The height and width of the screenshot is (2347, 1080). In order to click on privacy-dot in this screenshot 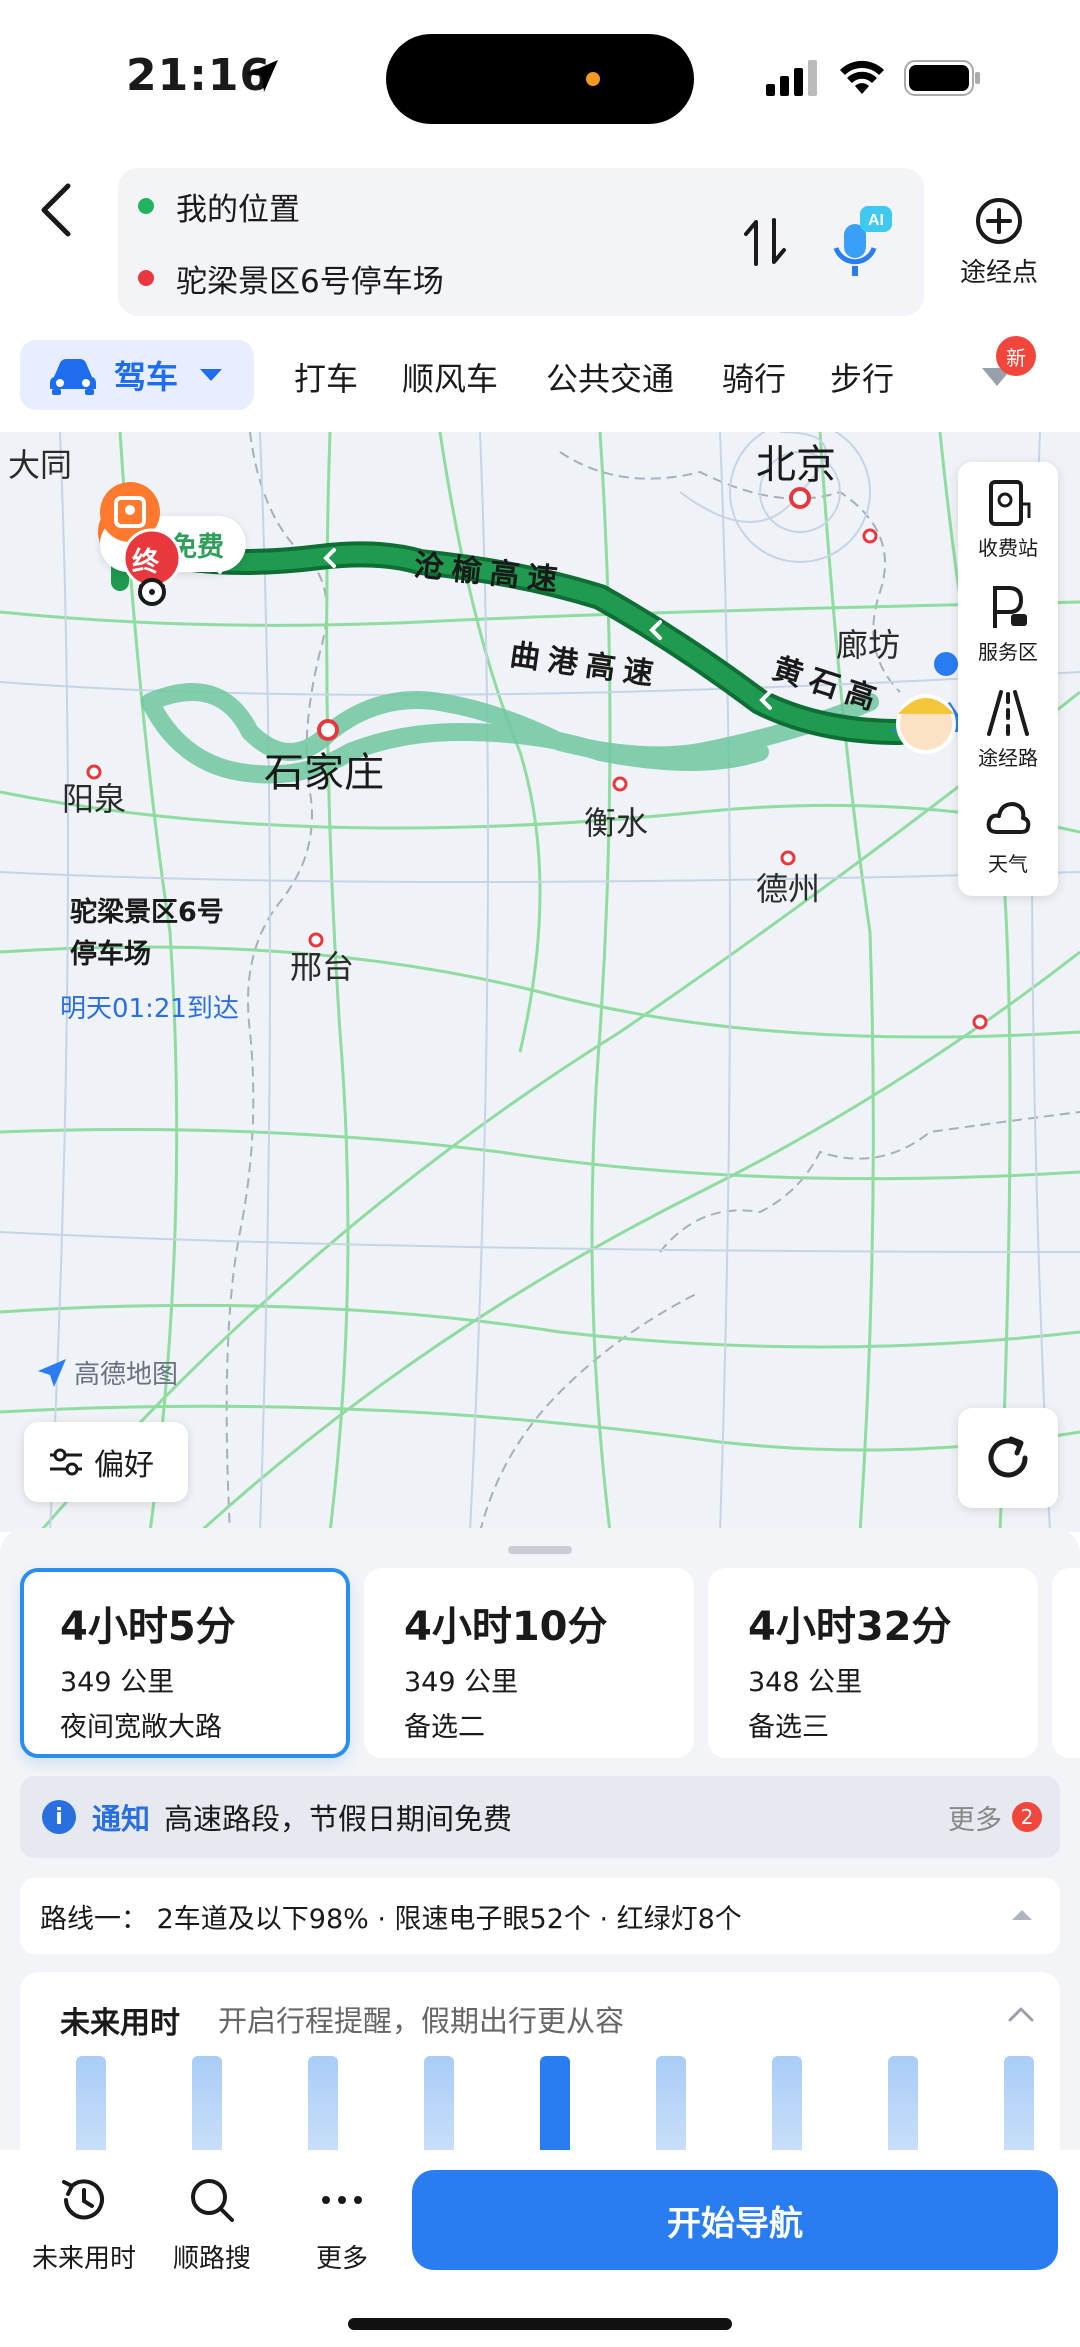, I will do `click(593, 79)`.